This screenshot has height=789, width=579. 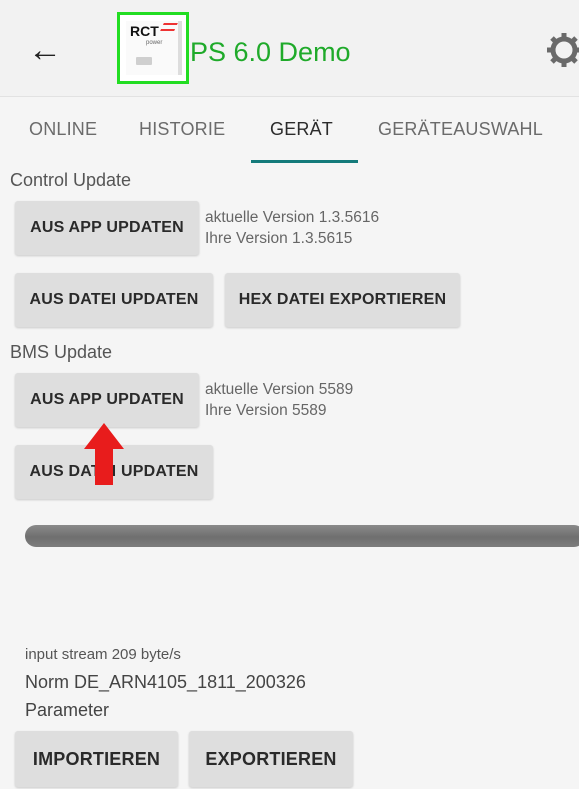 What do you see at coordinates (292, 217) in the screenshot?
I see `control-current-version: aktuelle Version 1.3.5616` at bounding box center [292, 217].